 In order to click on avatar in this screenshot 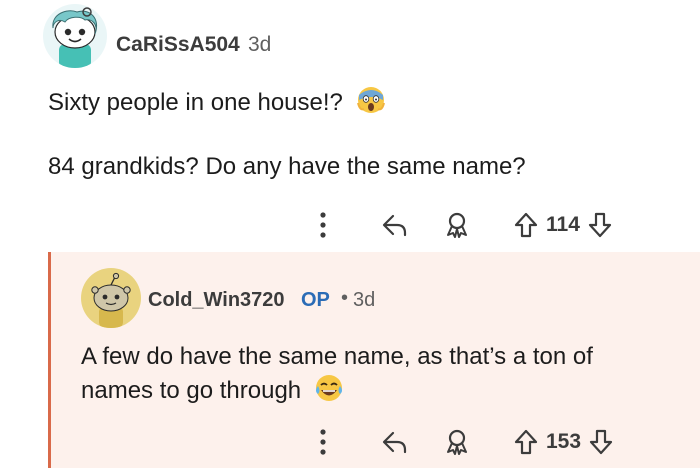, I will do `click(75, 36)`.